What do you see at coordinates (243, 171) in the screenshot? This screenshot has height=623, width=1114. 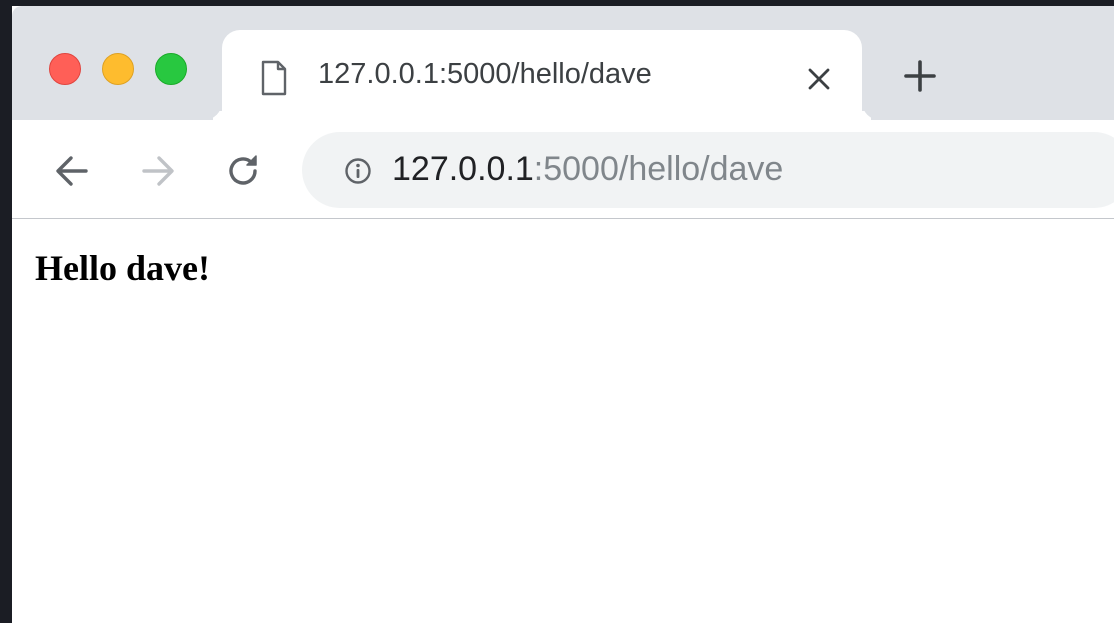 I see `reload-icon` at bounding box center [243, 171].